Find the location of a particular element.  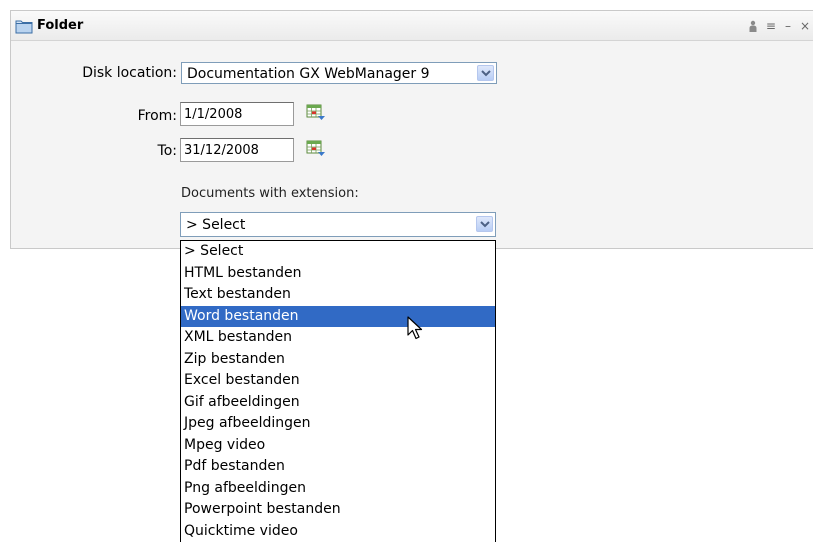

to-label: To: is located at coordinates (167, 151).